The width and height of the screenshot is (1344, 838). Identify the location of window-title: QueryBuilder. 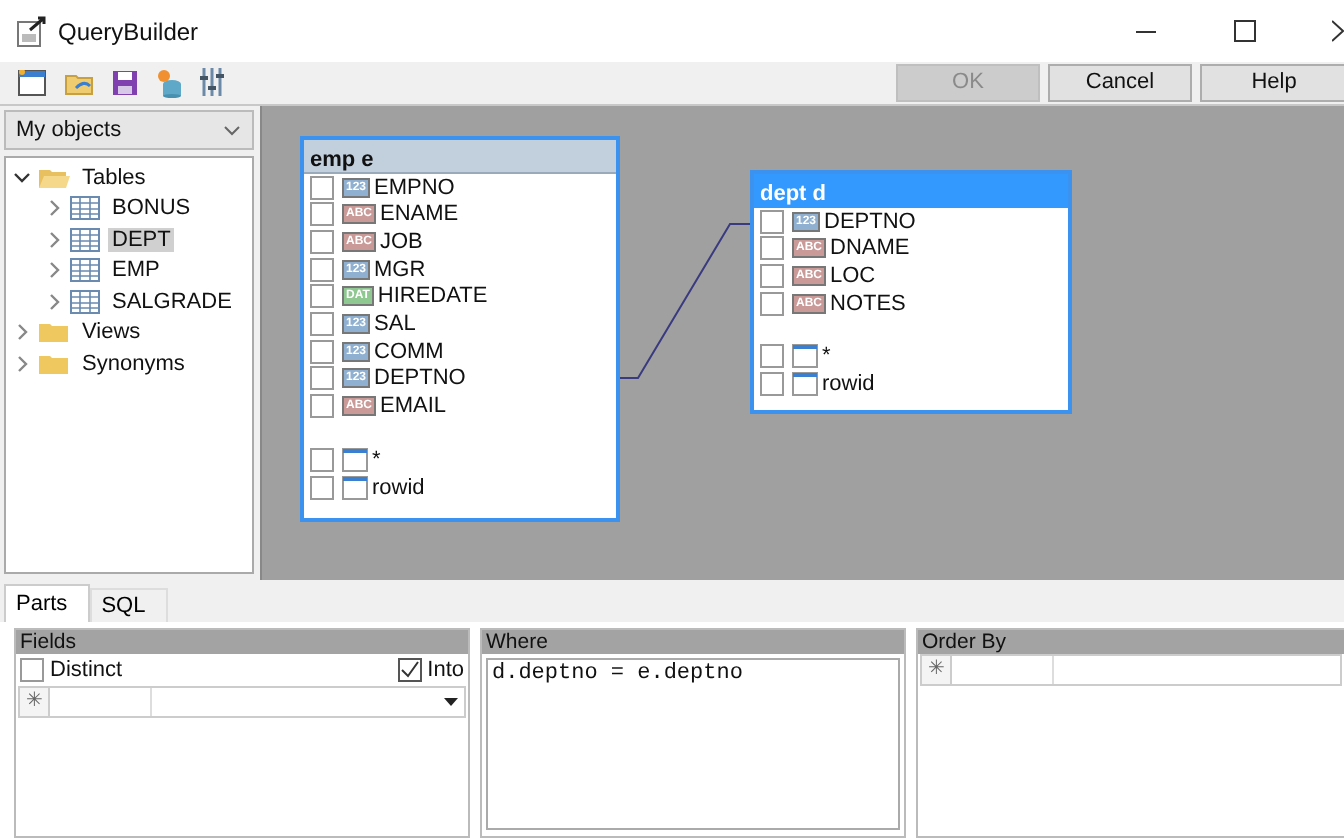
(128, 31).